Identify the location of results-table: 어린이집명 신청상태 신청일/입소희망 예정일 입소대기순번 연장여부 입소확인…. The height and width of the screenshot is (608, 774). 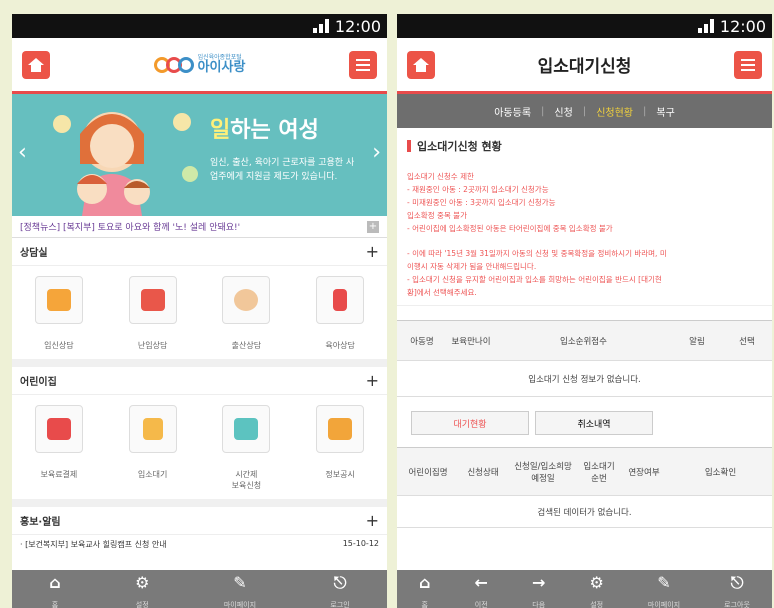
(584, 487).